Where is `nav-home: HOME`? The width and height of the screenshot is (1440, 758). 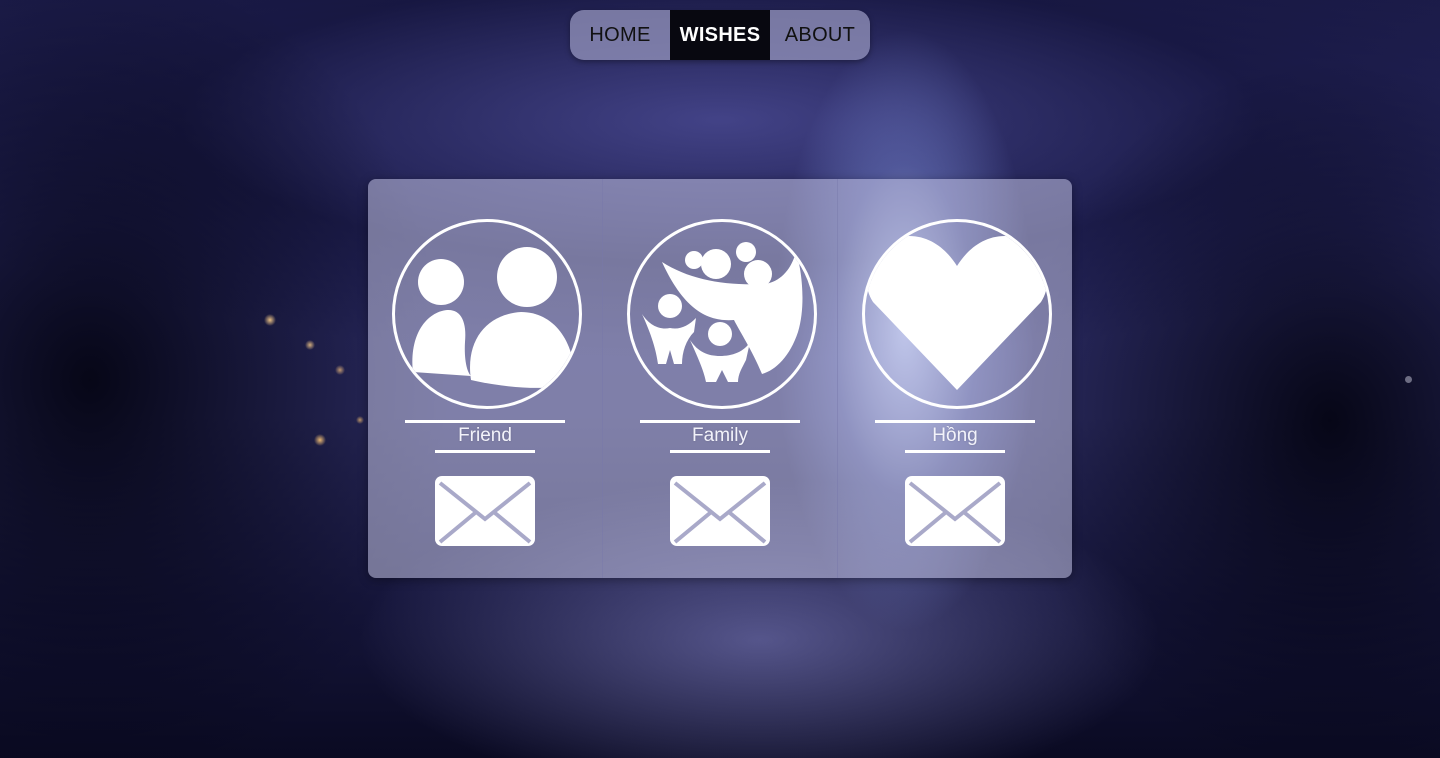 nav-home: HOME is located at coordinates (620, 35).